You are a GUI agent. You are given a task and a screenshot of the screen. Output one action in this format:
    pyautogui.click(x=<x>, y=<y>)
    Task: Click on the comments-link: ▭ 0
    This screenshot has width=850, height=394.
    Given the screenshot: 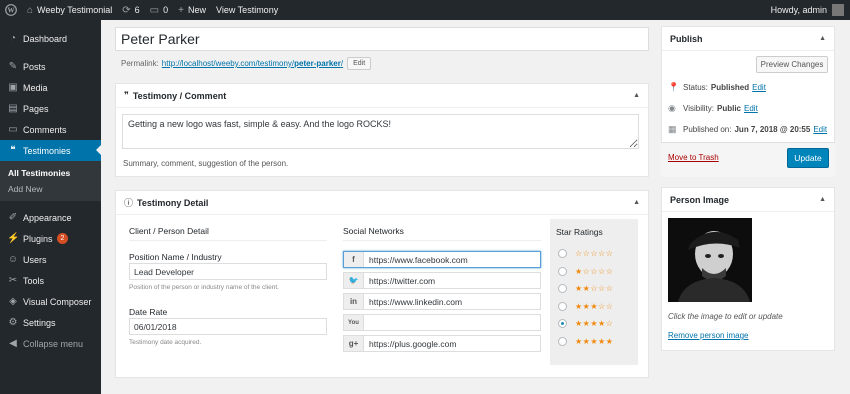 What is the action you would take?
    pyautogui.click(x=159, y=10)
    